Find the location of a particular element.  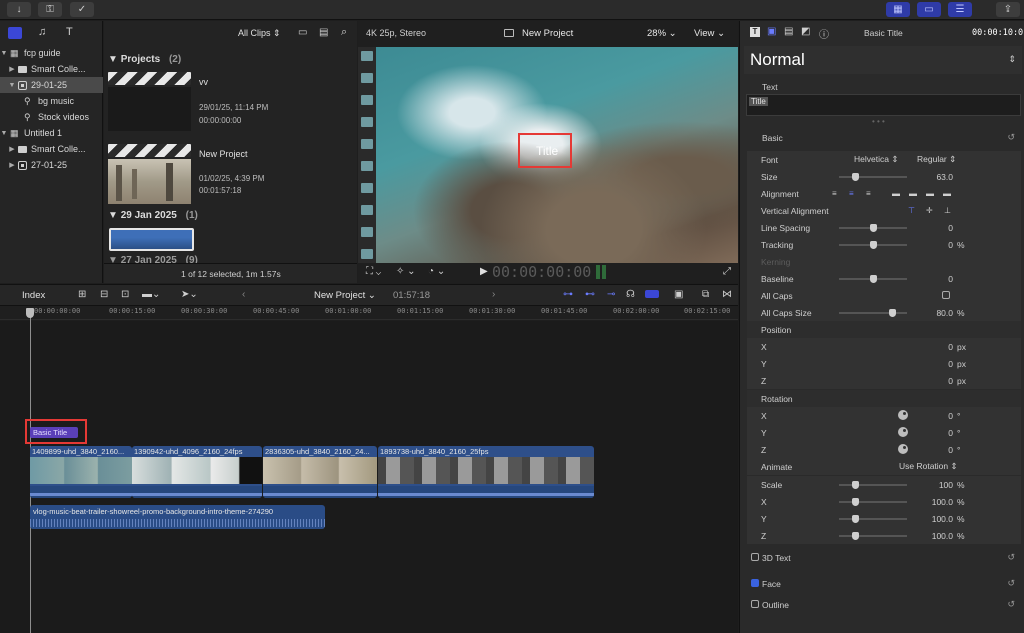

overwrite-dropdown-icon: ▬⌄ is located at coordinates (151, 294).